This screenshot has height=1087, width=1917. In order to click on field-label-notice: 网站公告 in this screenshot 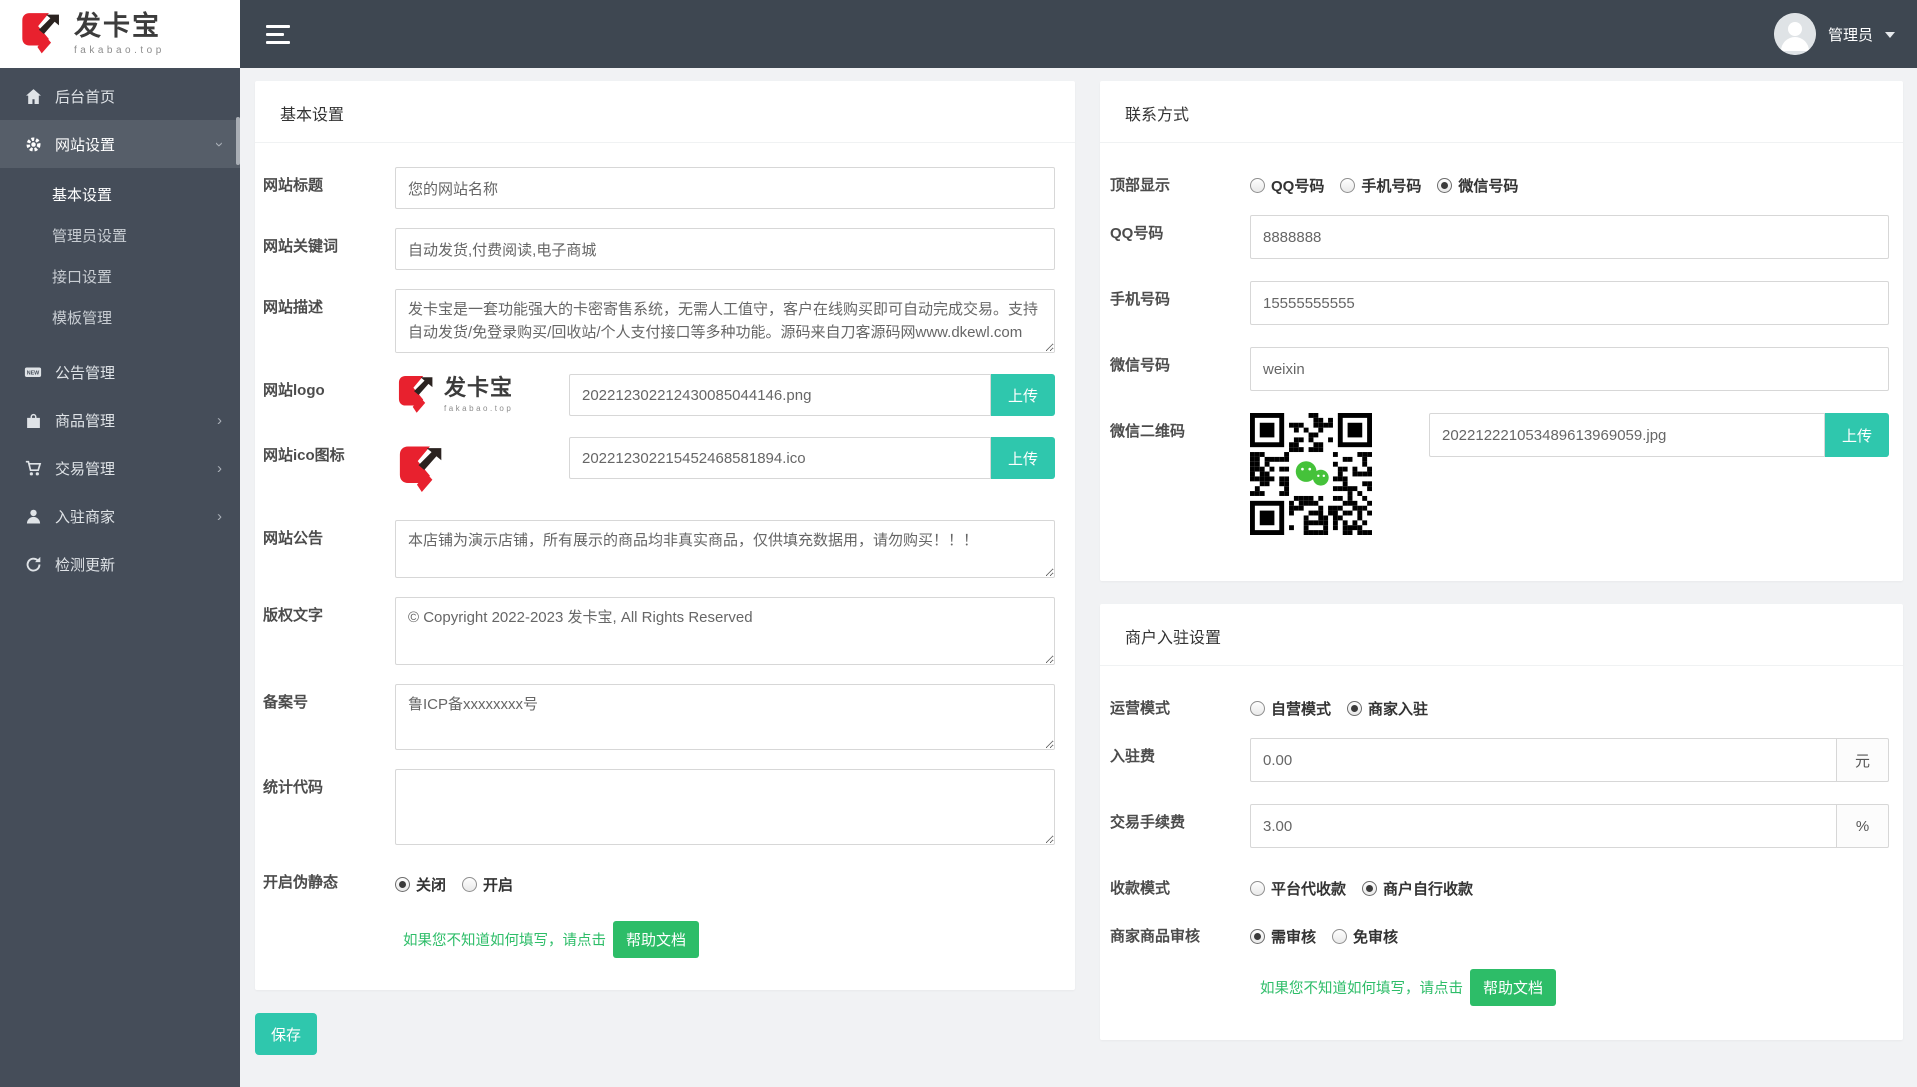, I will do `click(293, 538)`.